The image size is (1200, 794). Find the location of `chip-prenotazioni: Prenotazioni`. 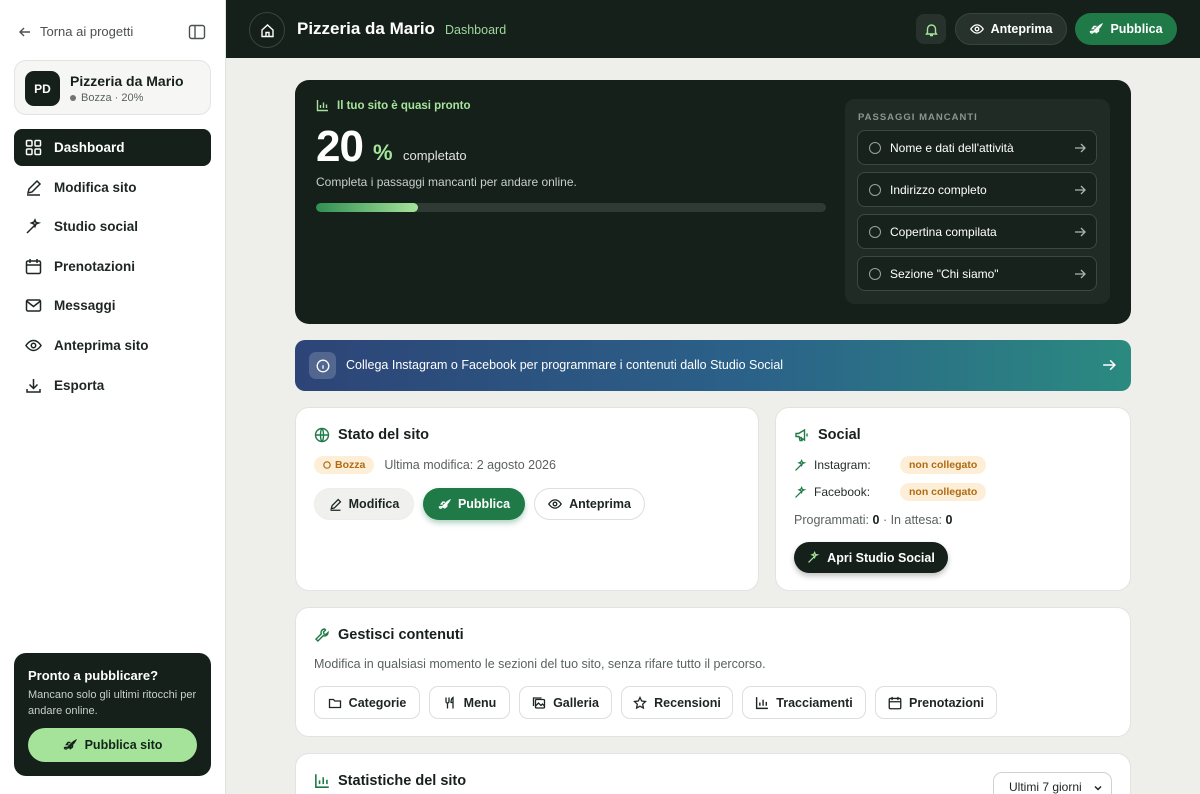

chip-prenotazioni: Prenotazioni is located at coordinates (936, 702).